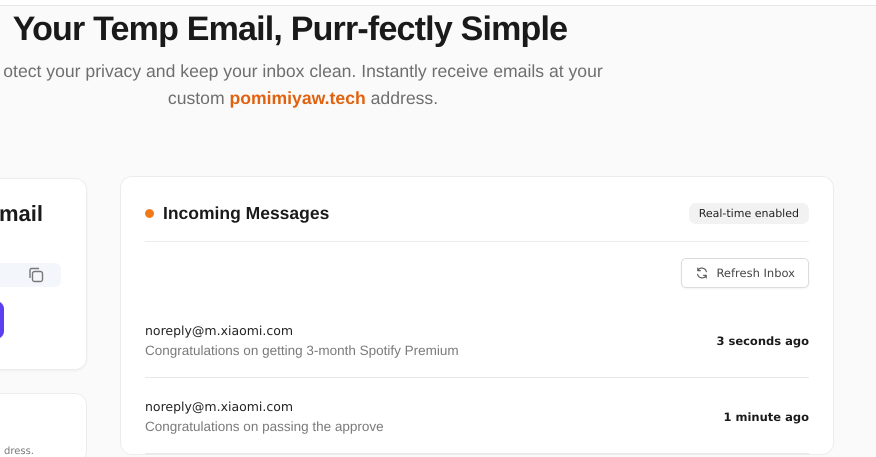 The height and width of the screenshot is (457, 876). I want to click on message-row: noreply@m.xiaomi.com Congratulations on getting 3-month Spotify Premium 3 seconds ago, so click(477, 340).